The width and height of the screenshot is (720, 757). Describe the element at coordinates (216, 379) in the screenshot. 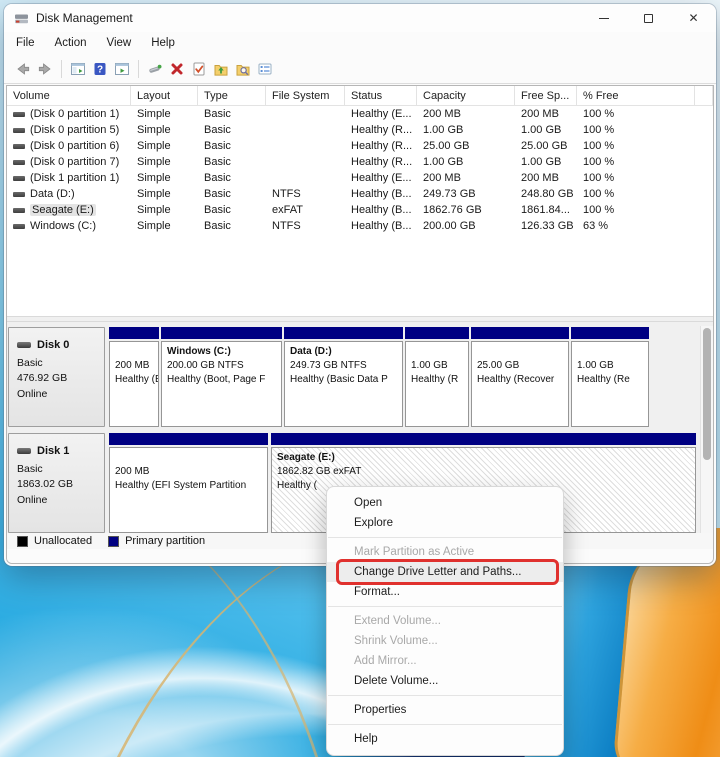

I see `partition-health: Healthy (Boot, Page F` at that location.